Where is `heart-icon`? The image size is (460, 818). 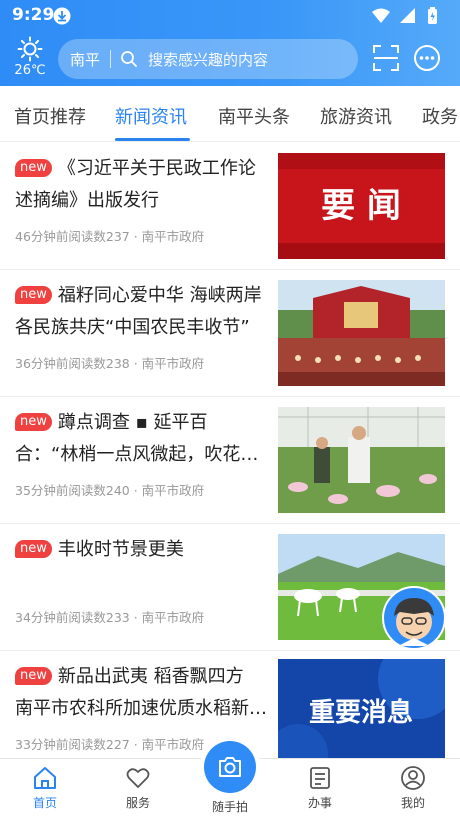 heart-icon is located at coordinates (138, 778).